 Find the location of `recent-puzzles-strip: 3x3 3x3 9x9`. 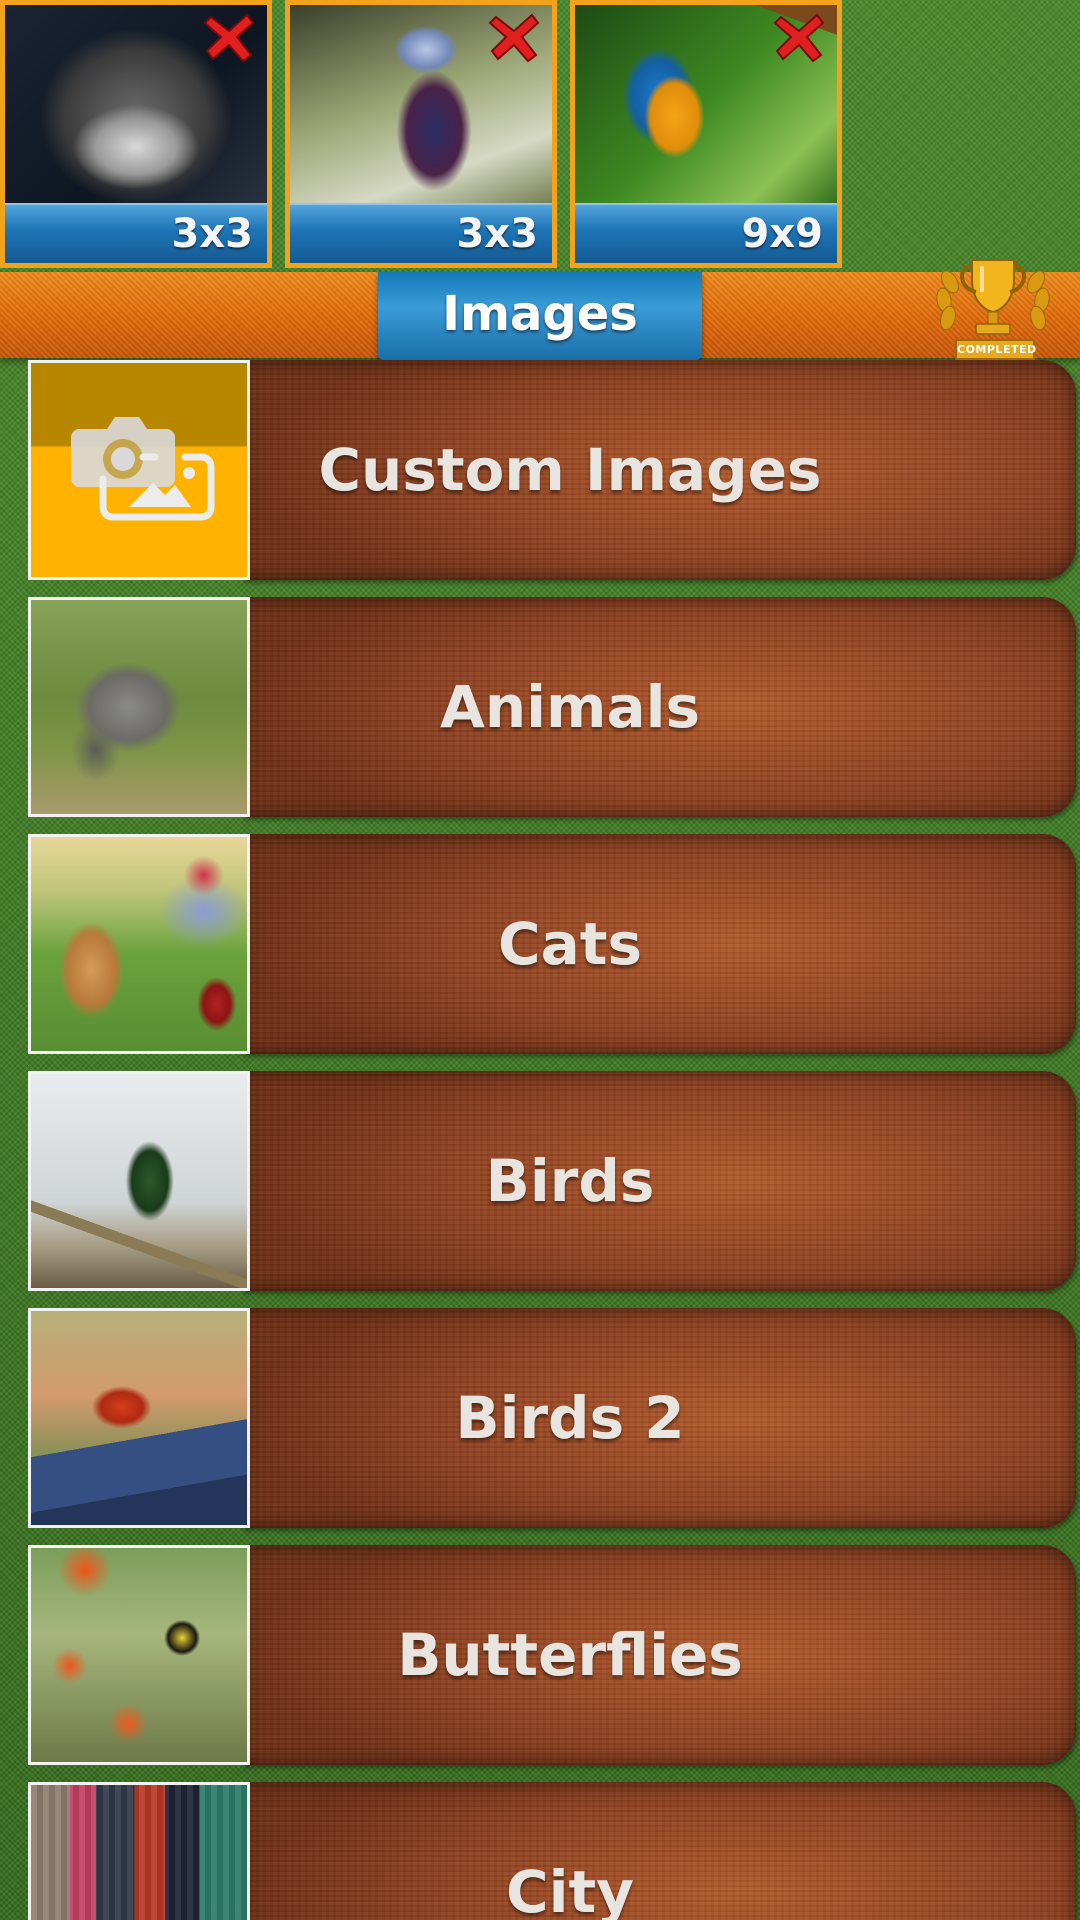

recent-puzzles-strip: 3x3 3x3 9x9 is located at coordinates (540, 136).